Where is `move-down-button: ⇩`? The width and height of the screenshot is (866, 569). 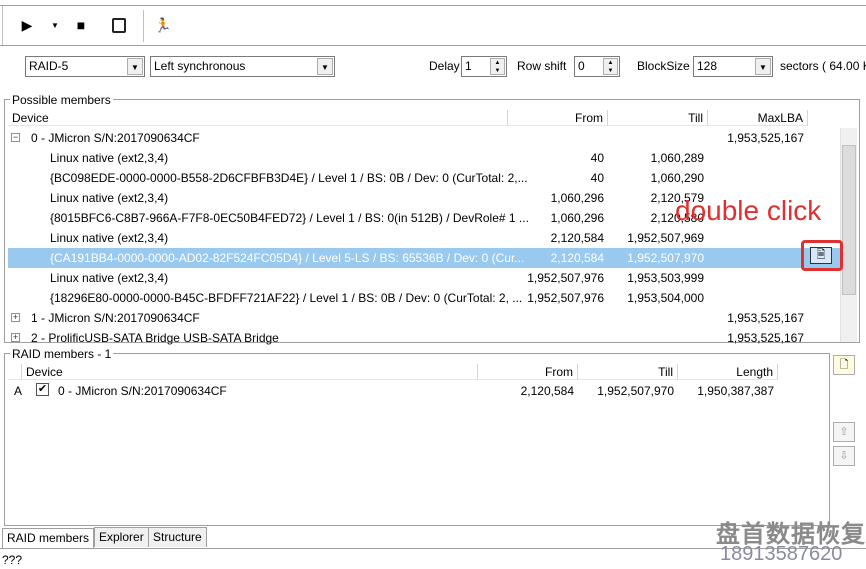 move-down-button: ⇩ is located at coordinates (844, 456).